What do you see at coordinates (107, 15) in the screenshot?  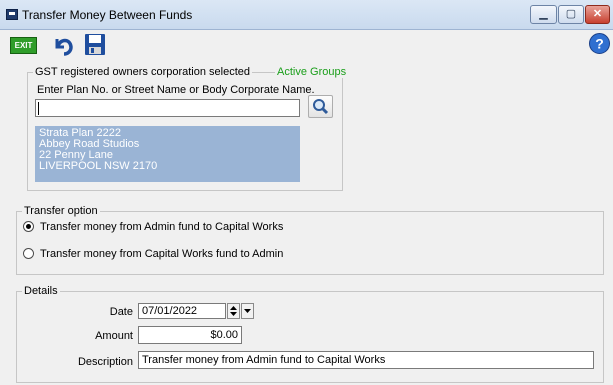 I see `window-title: Transfer Money Between Funds` at bounding box center [107, 15].